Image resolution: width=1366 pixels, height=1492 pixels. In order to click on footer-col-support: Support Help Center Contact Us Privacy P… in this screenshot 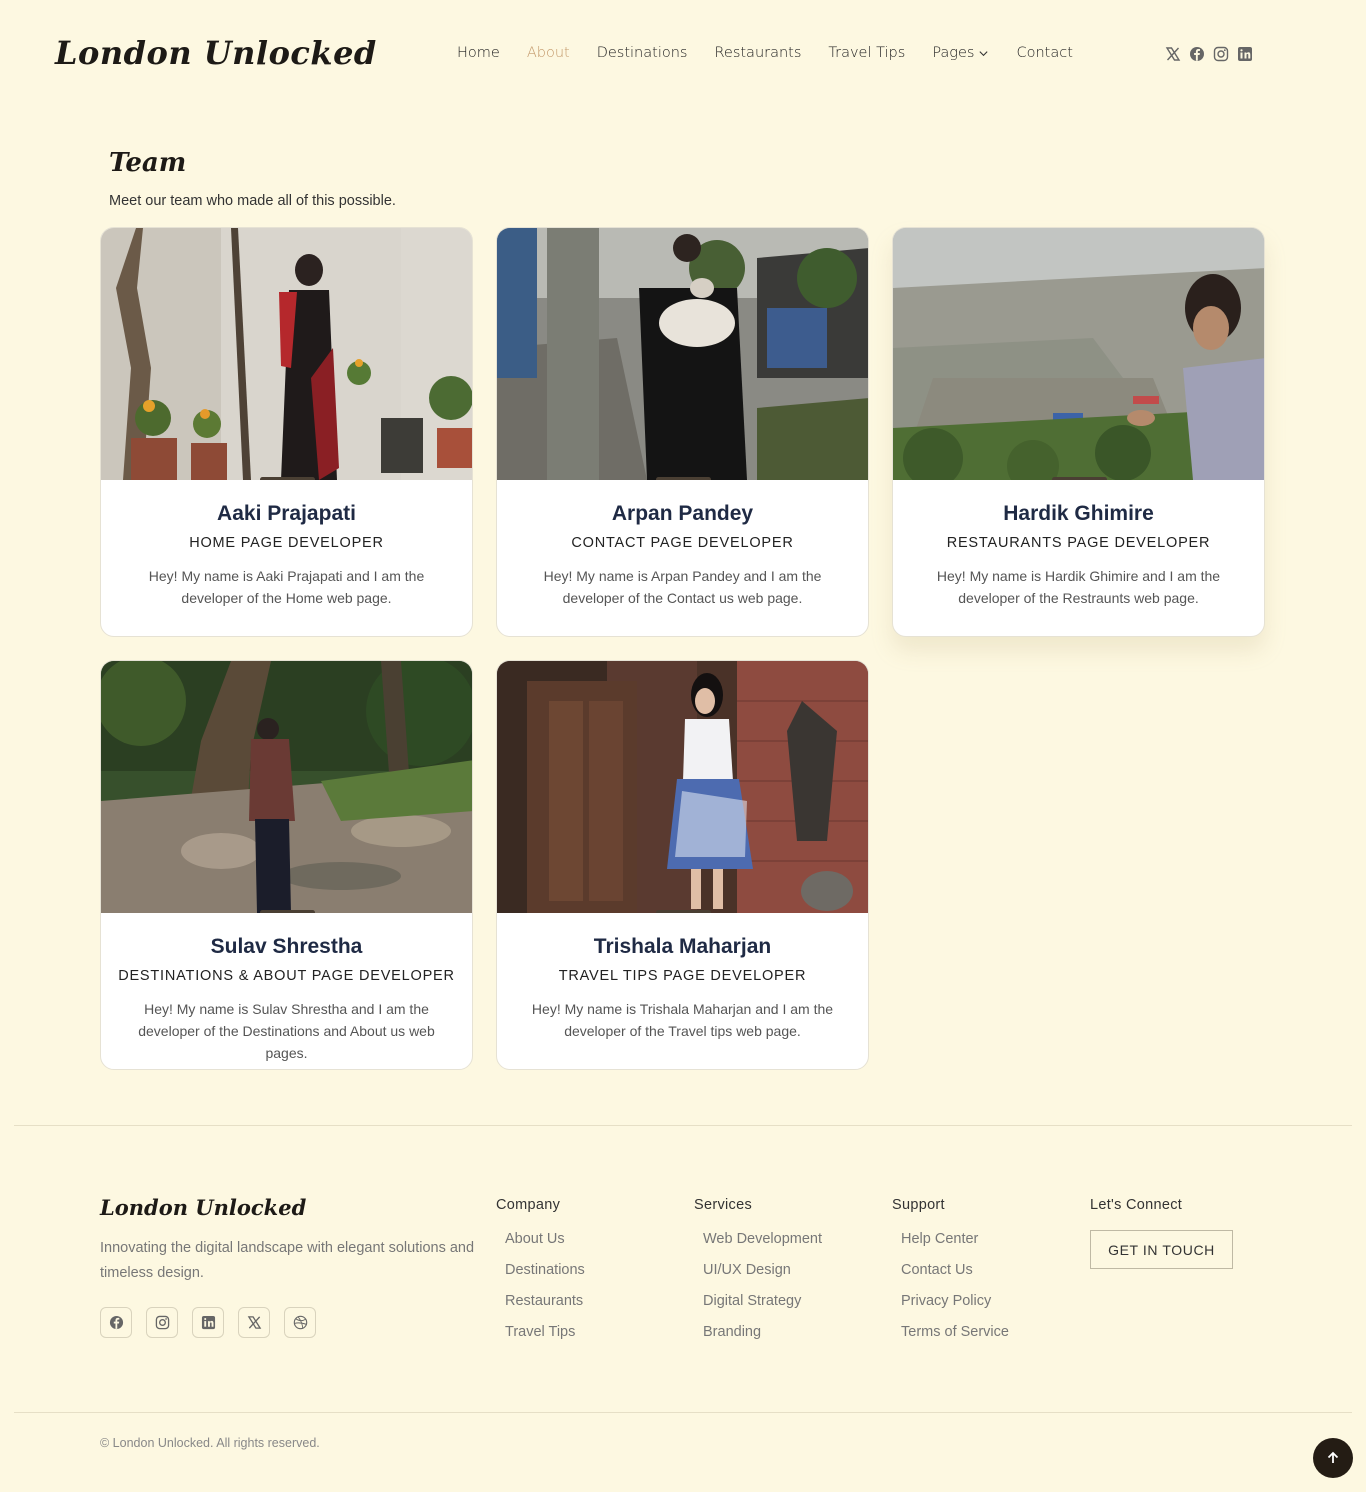, I will do `click(950, 1276)`.